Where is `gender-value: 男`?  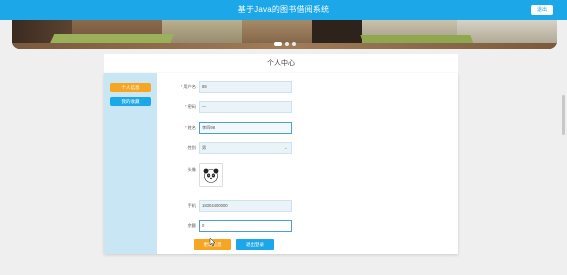
gender-value: 男 is located at coordinates (204, 147).